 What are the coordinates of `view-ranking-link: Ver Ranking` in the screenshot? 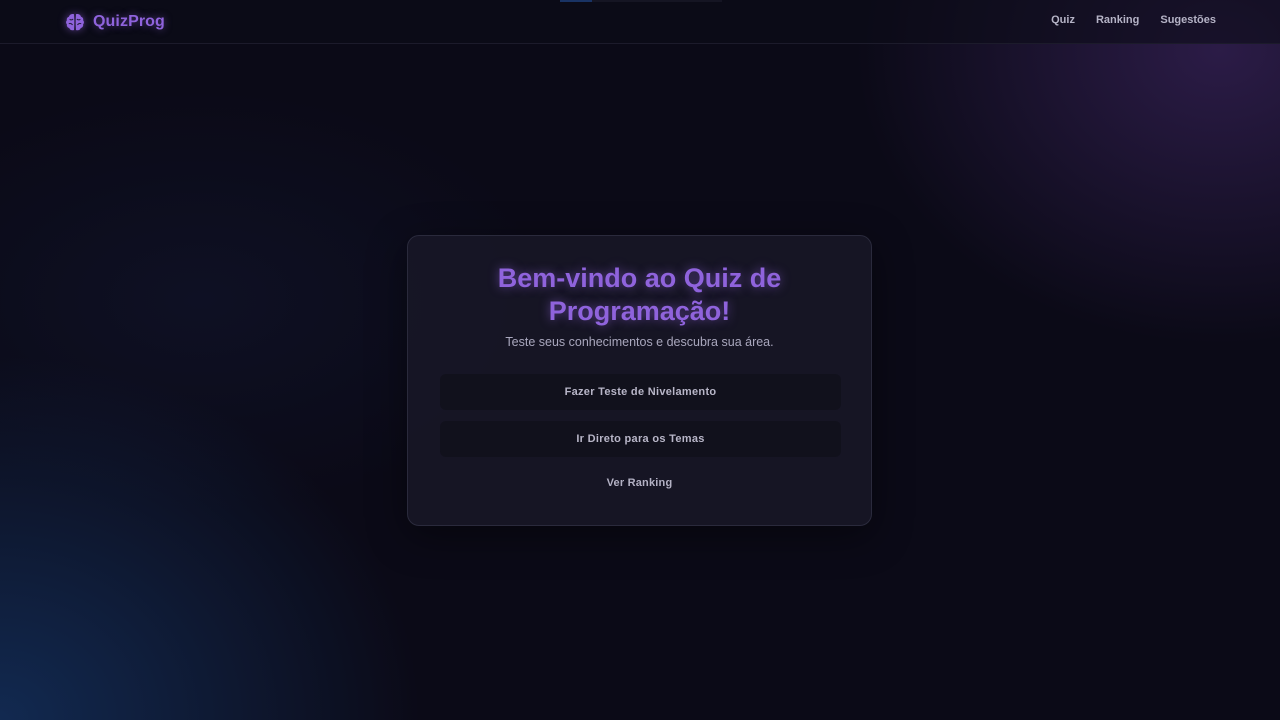 It's located at (639, 483).